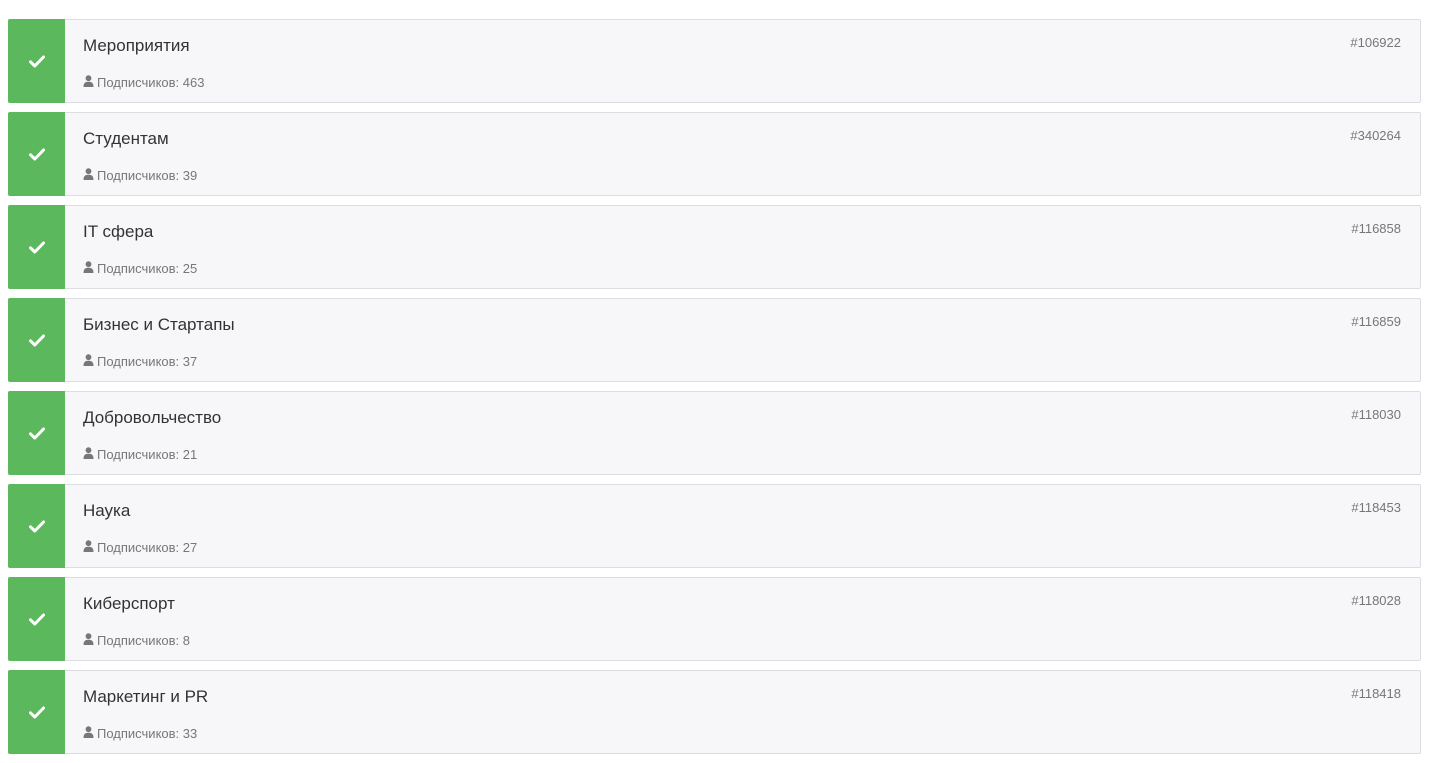  What do you see at coordinates (1376, 507) in the screenshot?
I see `item-id: #118453` at bounding box center [1376, 507].